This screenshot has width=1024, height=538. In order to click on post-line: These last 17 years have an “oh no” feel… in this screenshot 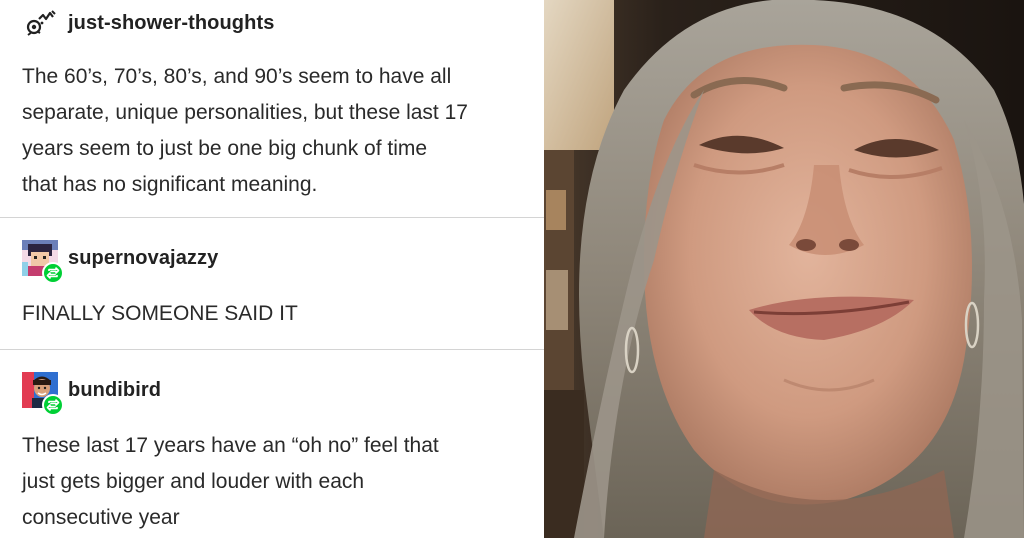, I will do `click(230, 445)`.